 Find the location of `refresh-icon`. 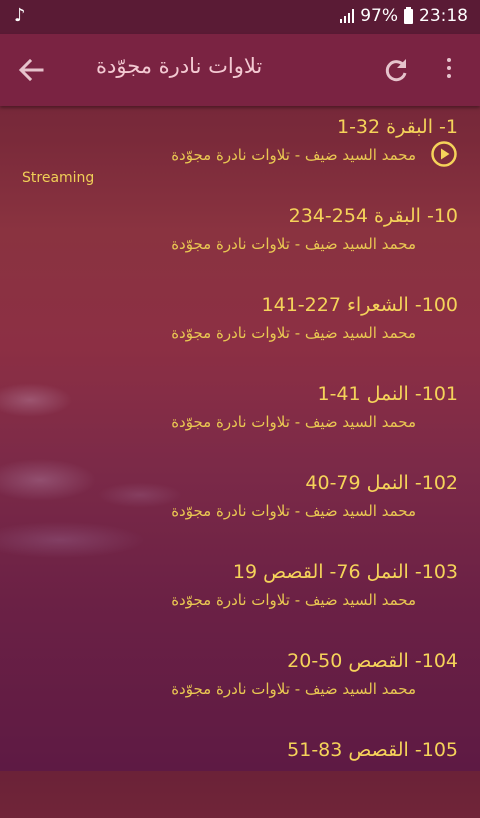

refresh-icon is located at coordinates (396, 70).